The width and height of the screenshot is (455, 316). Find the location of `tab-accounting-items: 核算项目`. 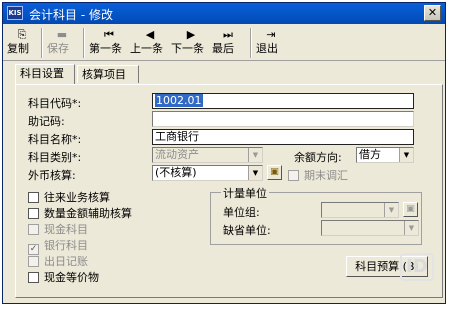

tab-accounting-items: 核算项目 is located at coordinates (108, 74).